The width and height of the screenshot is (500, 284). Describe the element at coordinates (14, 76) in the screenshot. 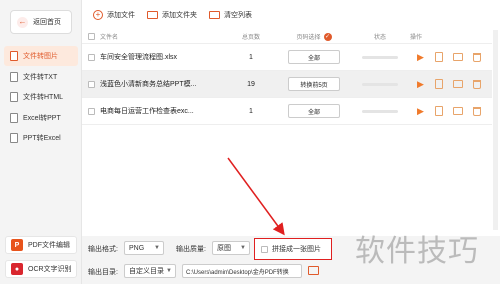

I see `txt-file-icon` at that location.